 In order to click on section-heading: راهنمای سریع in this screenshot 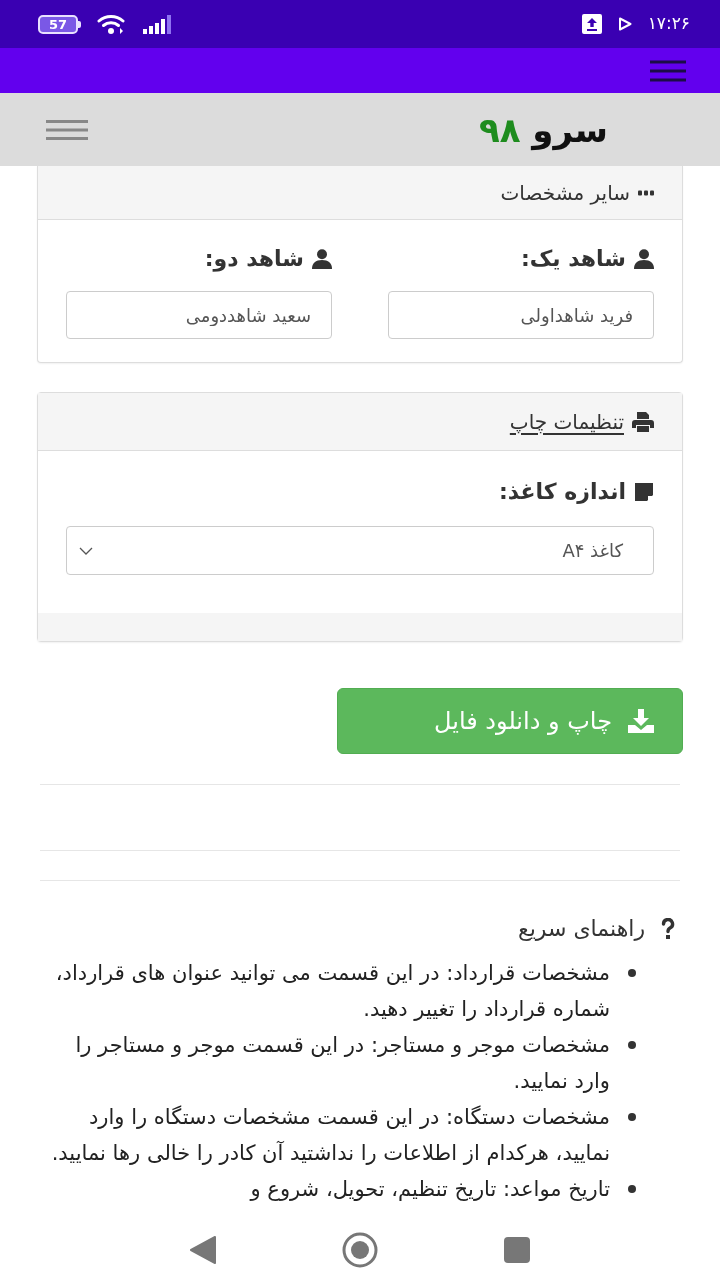, I will do `click(581, 929)`.